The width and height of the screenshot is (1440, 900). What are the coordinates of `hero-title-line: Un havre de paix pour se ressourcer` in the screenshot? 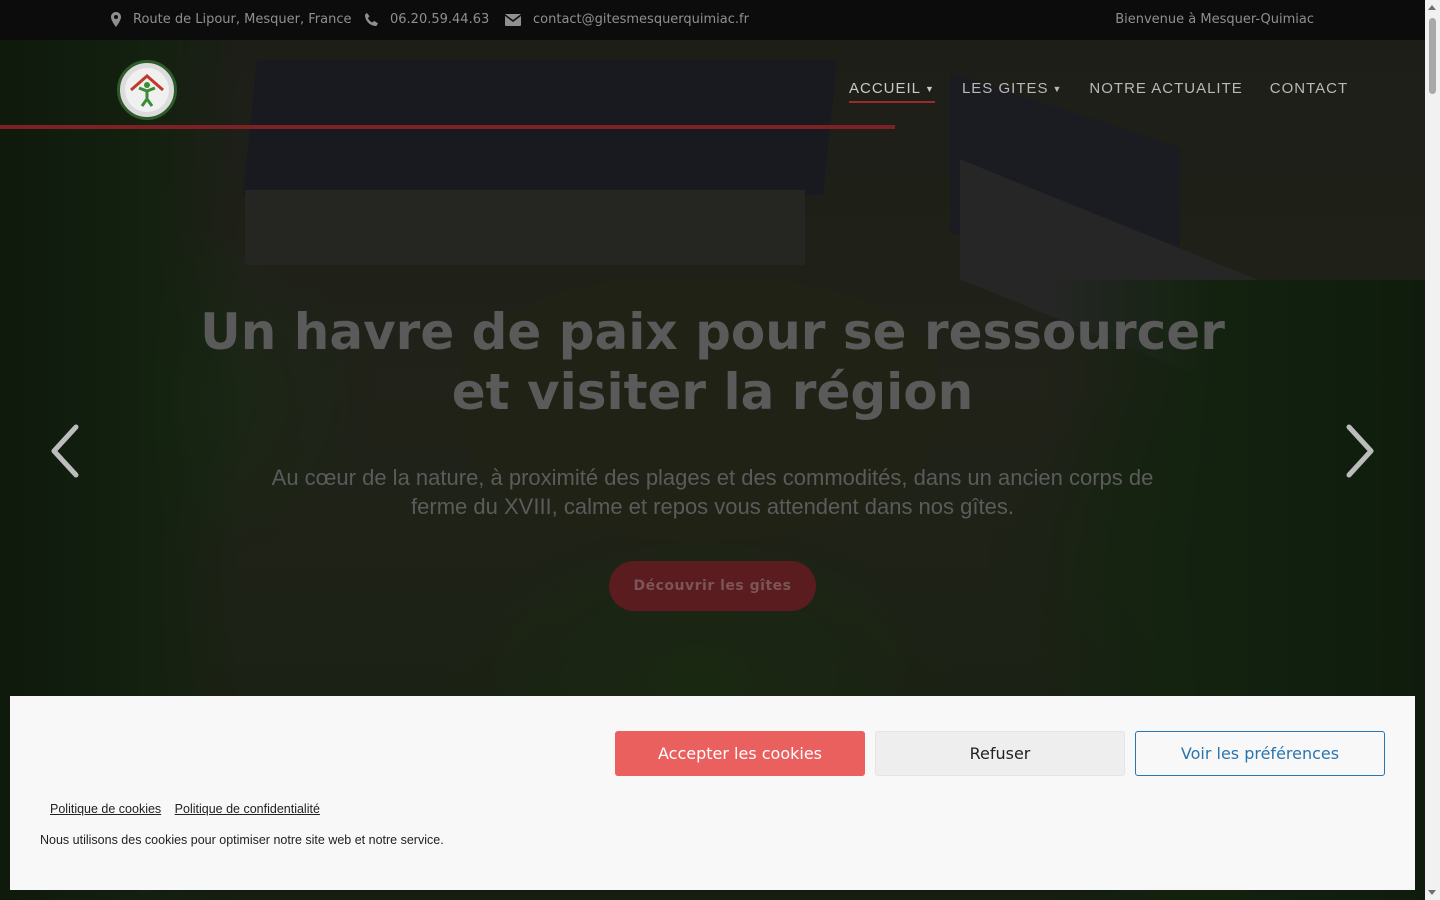 It's located at (712, 332).